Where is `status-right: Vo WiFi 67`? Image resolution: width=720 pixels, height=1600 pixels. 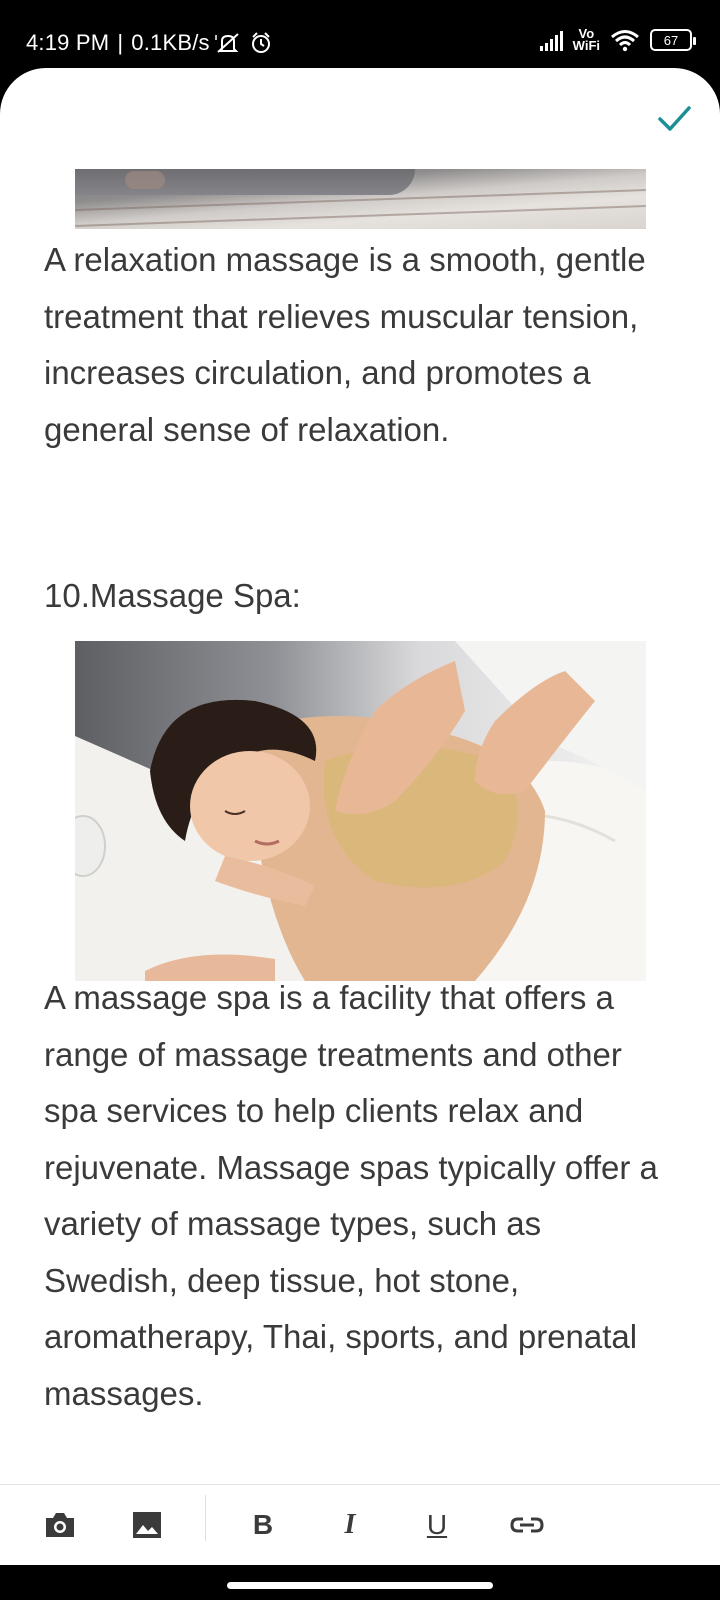
status-right: Vo WiFi 67 is located at coordinates (617, 40).